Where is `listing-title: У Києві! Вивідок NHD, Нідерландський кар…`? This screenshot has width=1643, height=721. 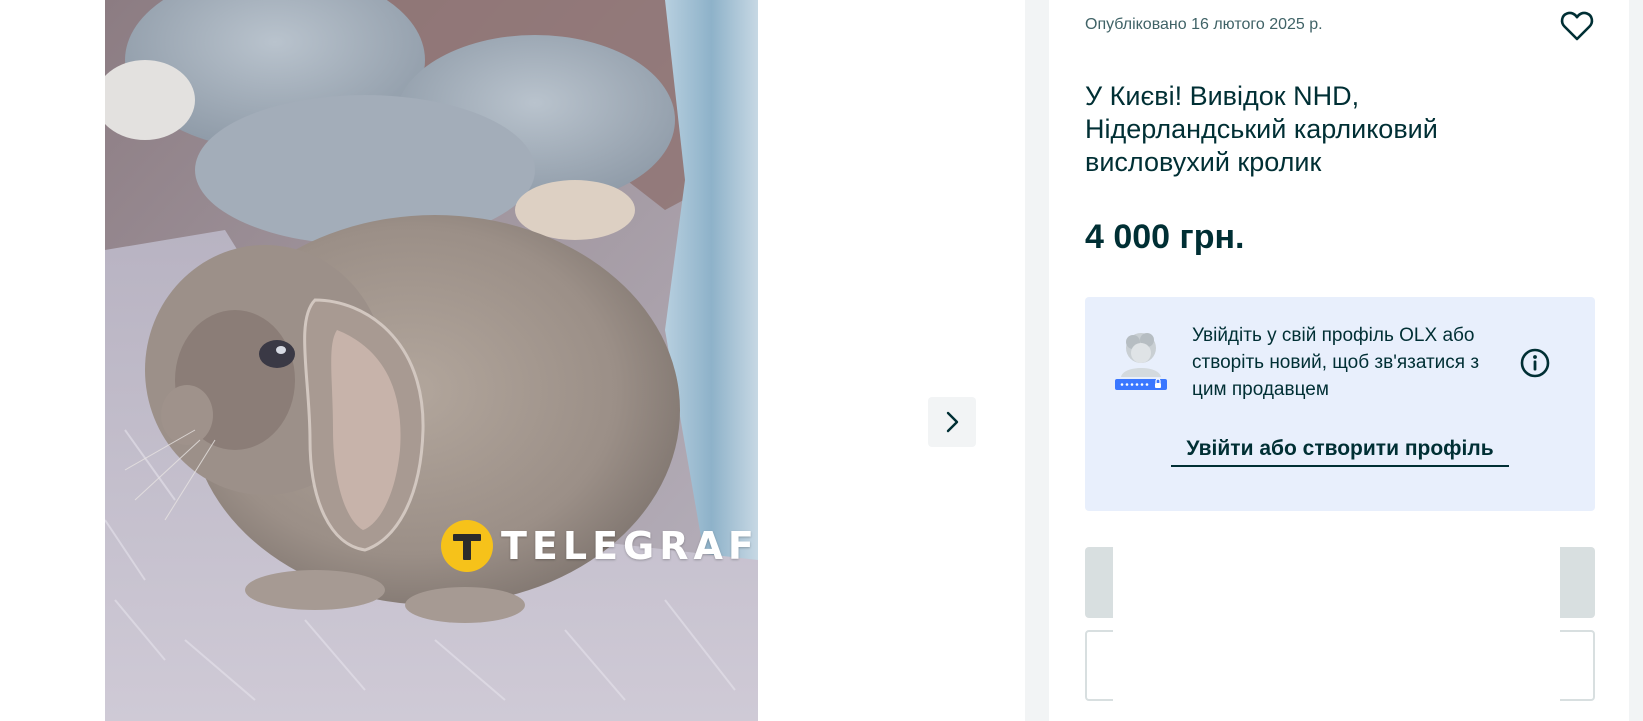
listing-title: У Києві! Вивідок NHD, Нідерландський кар… is located at coordinates (1261, 129).